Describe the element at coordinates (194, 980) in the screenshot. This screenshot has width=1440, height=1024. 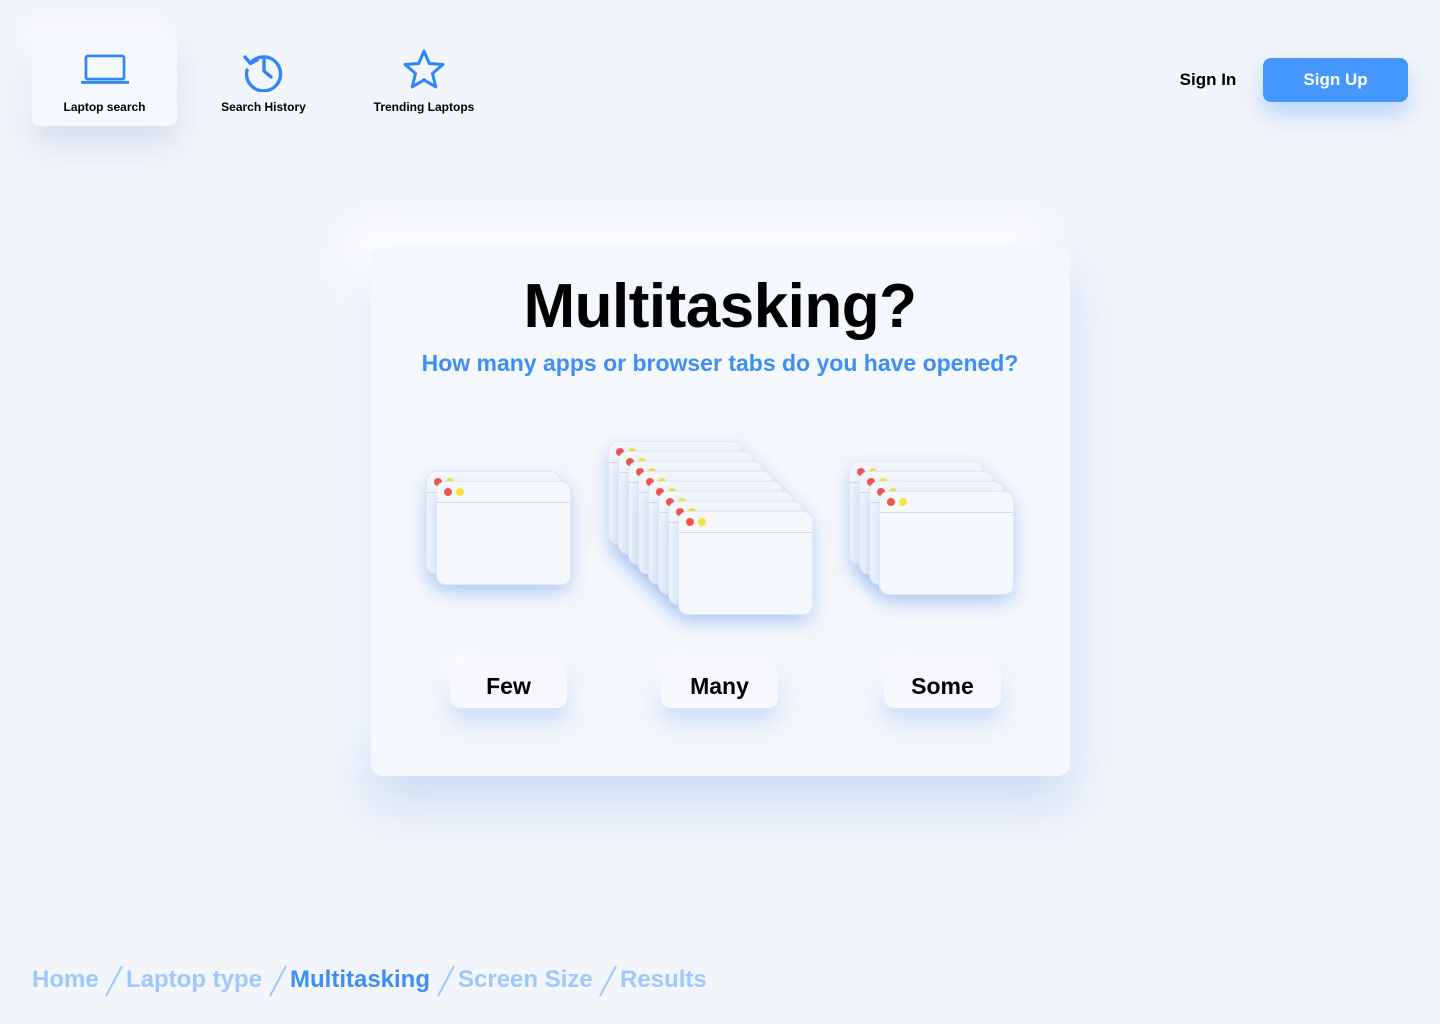
I see `breadcrumb-laptop-type: Laptop type` at that location.